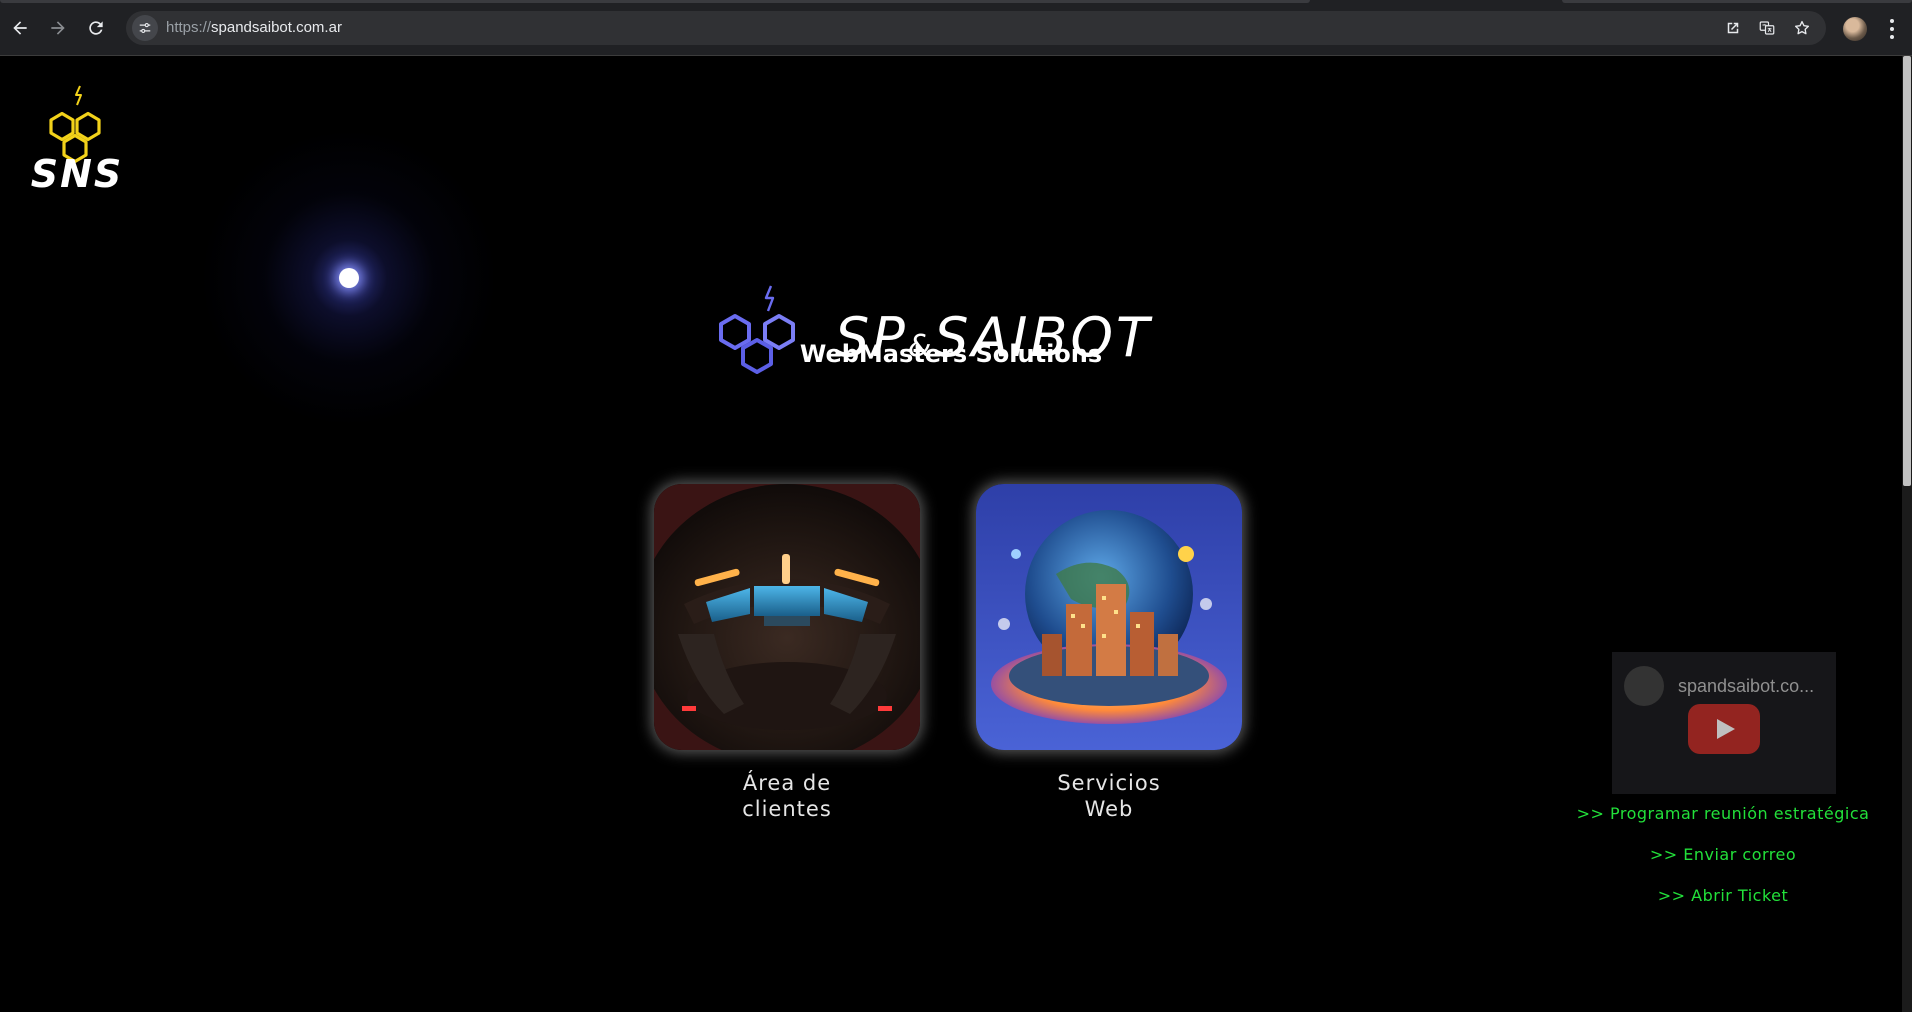 This screenshot has width=1912, height=1012. I want to click on url-scheme: https://, so click(189, 27).